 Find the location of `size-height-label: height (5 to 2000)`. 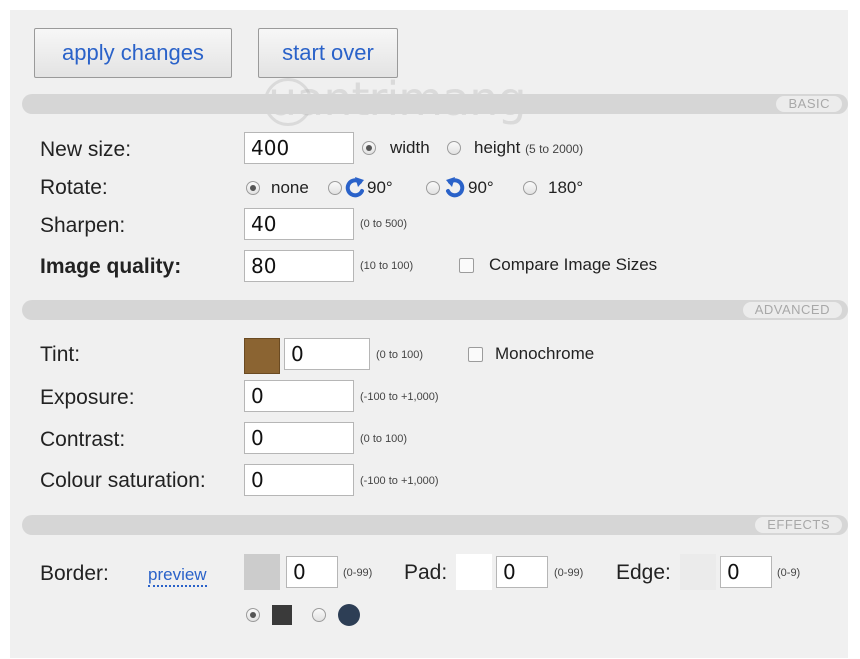

size-height-label: height (5 to 2000) is located at coordinates (528, 148).